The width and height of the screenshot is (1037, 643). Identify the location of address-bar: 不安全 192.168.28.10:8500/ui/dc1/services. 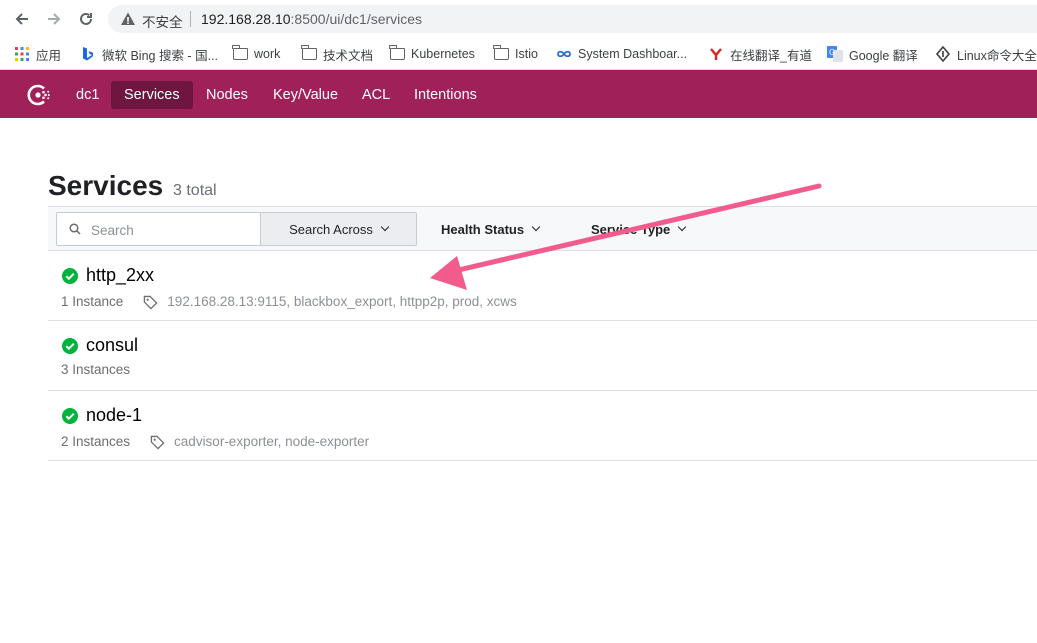
(572, 19).